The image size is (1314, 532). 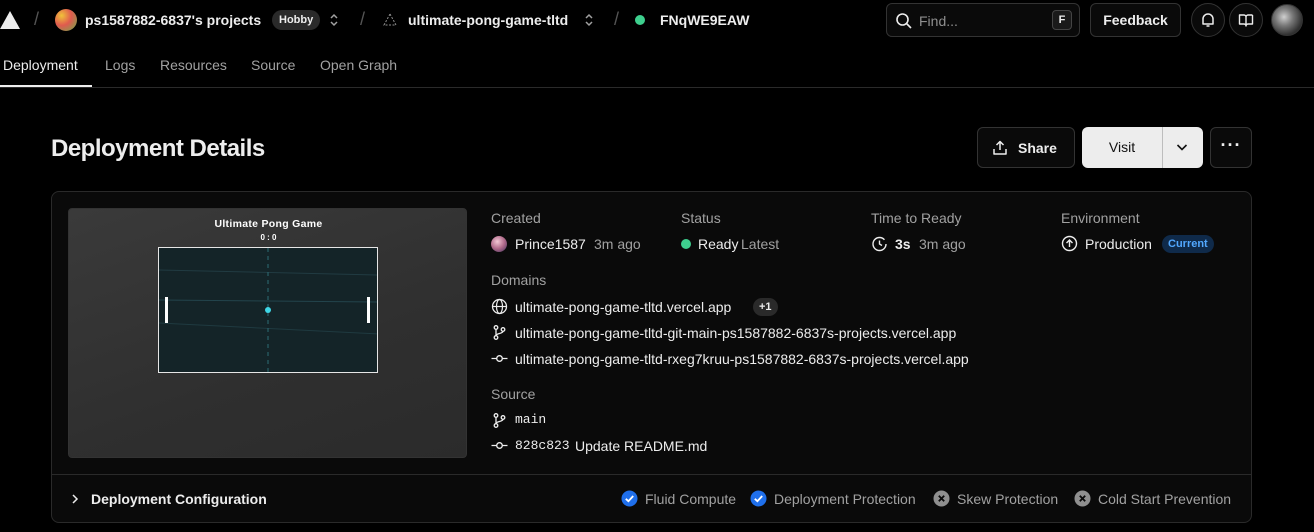 What do you see at coordinates (651, 474) in the screenshot?
I see `card-divider` at bounding box center [651, 474].